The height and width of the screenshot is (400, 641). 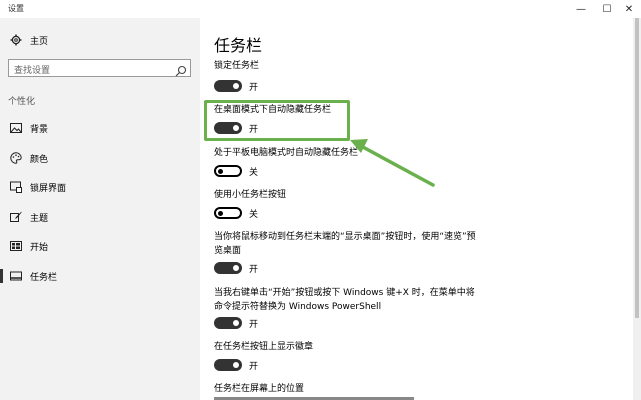 I want to click on annotation-arrow, so click(x=392, y=163).